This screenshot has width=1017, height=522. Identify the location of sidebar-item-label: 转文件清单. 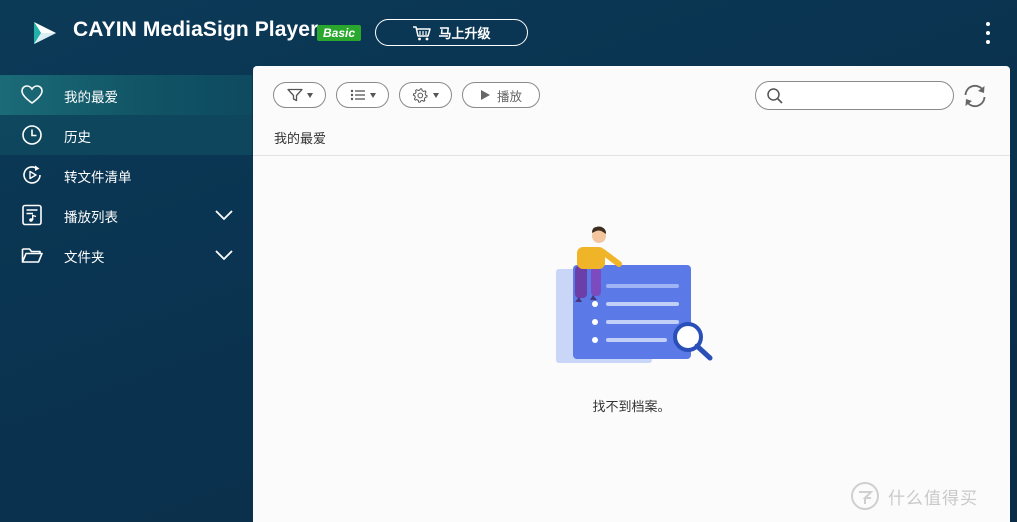
(98, 178).